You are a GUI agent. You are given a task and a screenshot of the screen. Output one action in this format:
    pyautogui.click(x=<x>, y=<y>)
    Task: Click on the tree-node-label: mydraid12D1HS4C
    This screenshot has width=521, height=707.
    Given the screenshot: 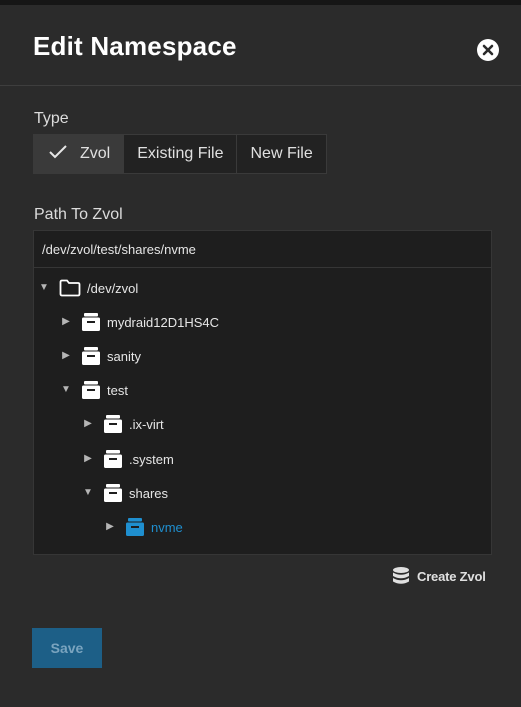 What is the action you would take?
    pyautogui.click(x=163, y=322)
    